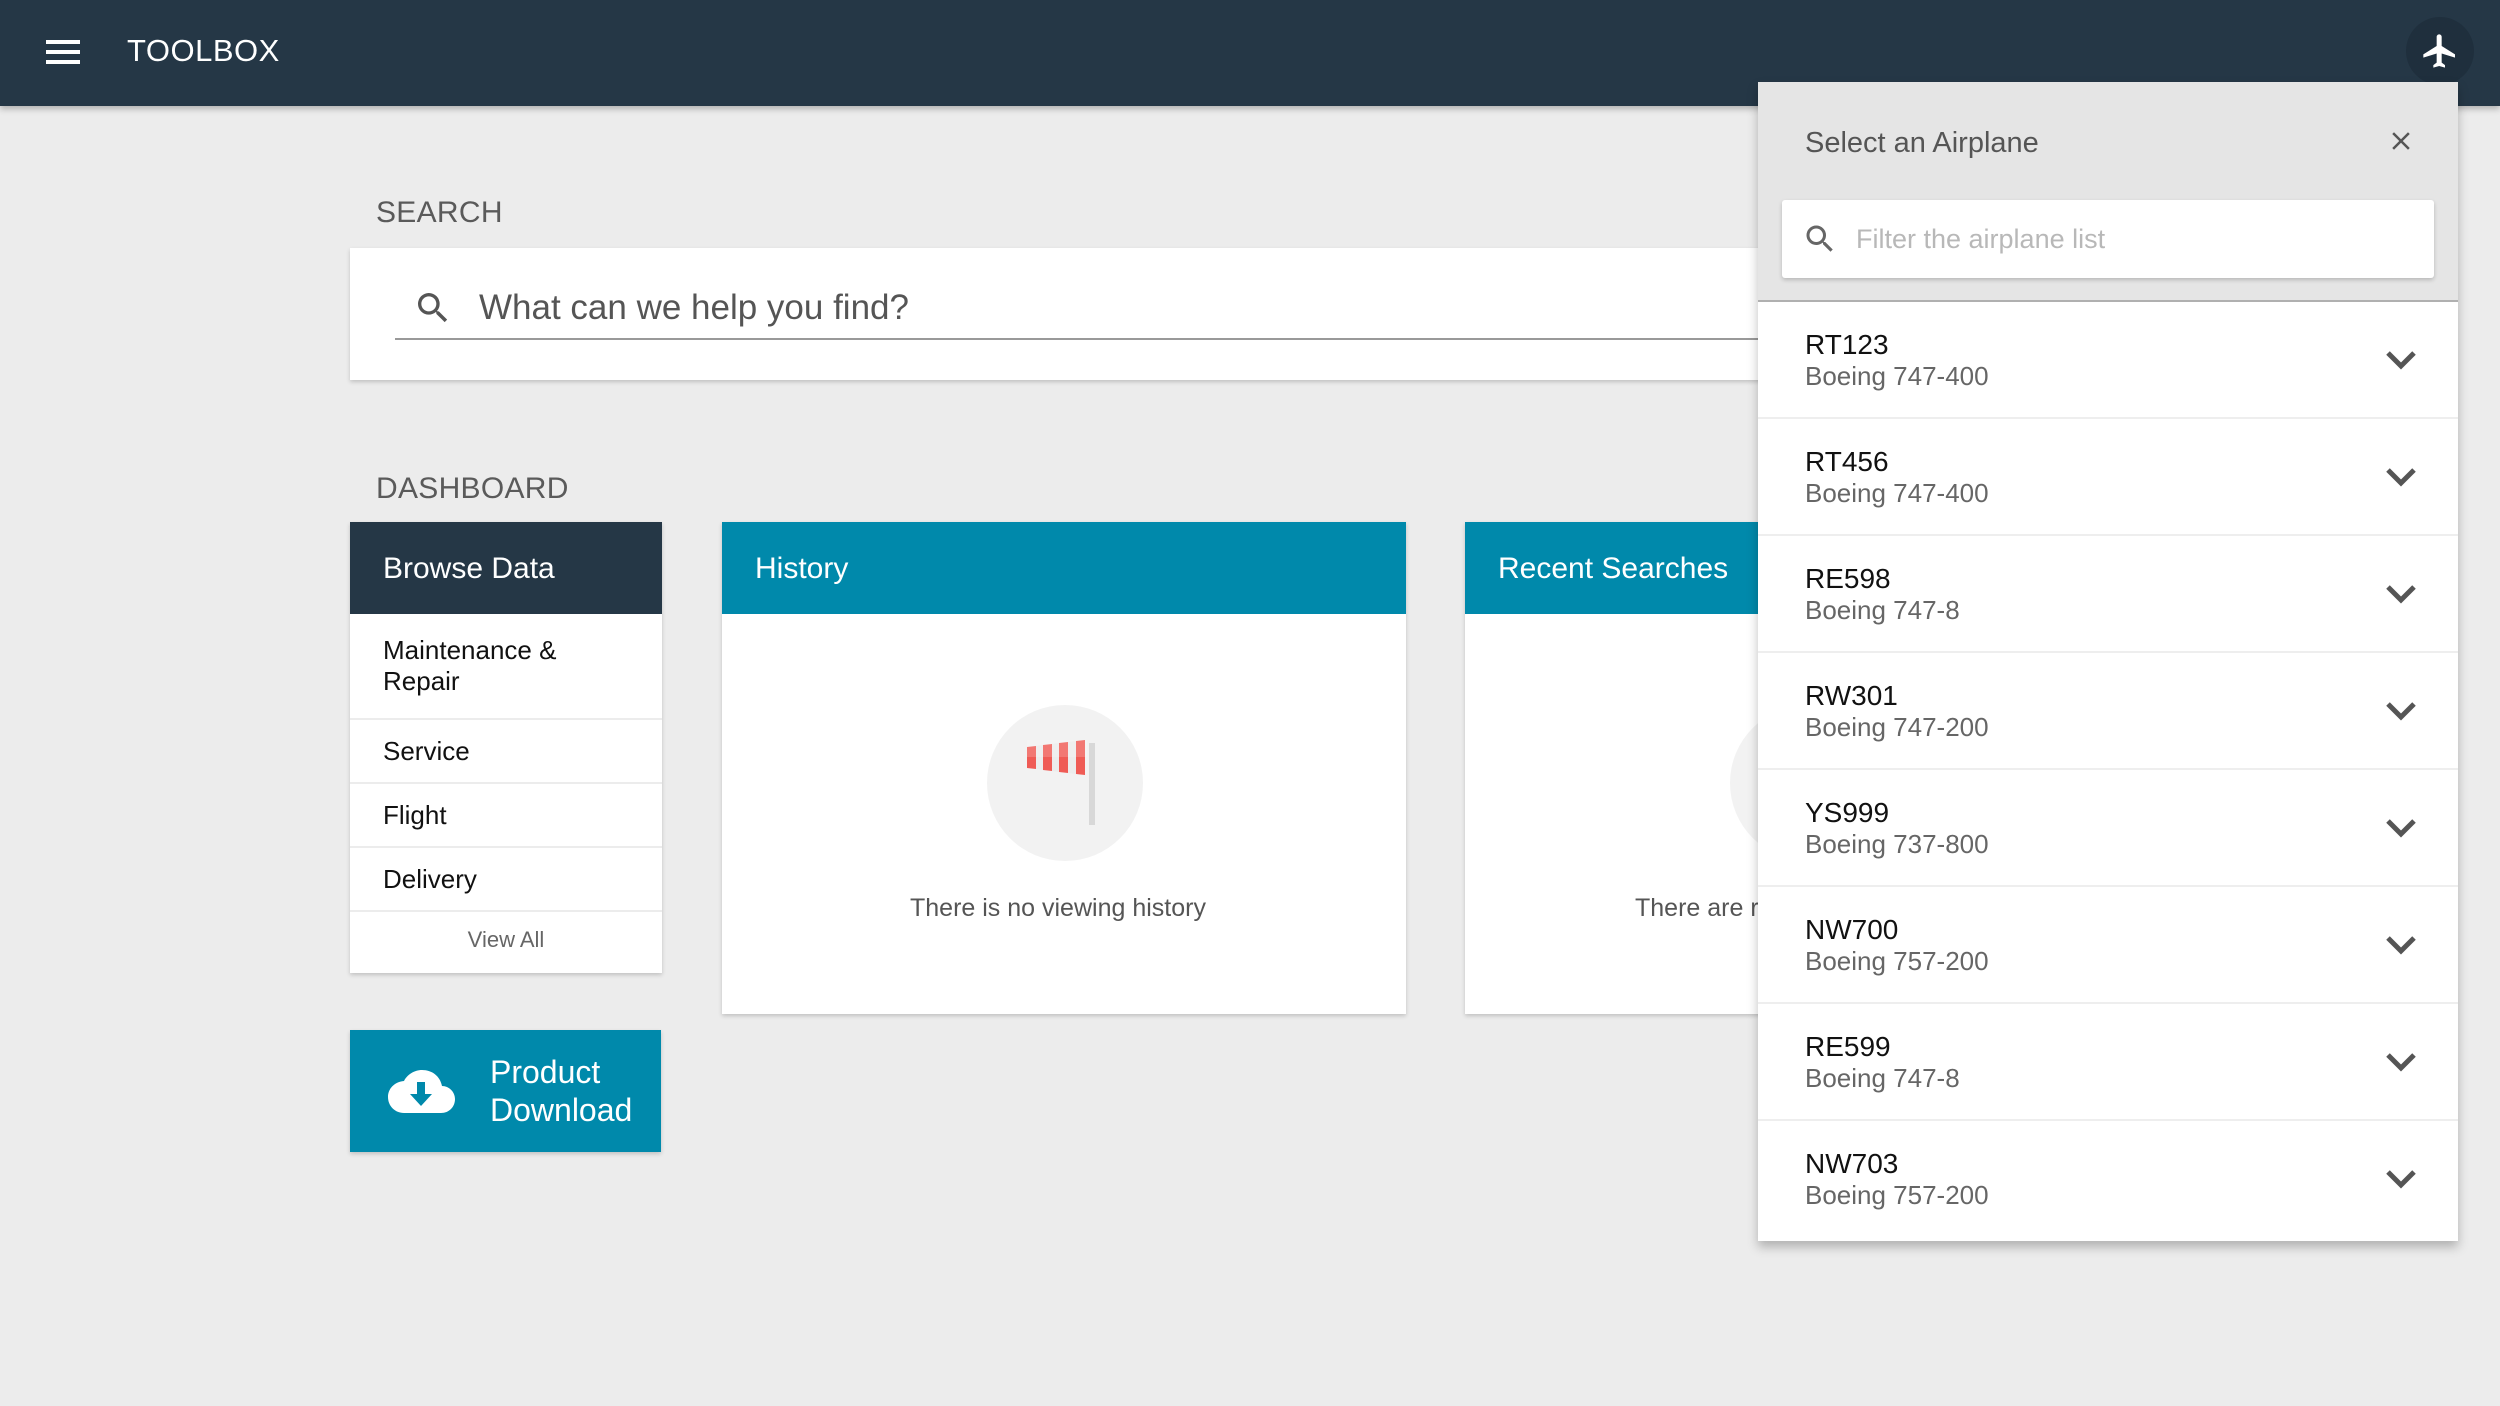 This screenshot has width=2500, height=1406. Describe the element at coordinates (1897, 727) in the screenshot. I see `airplane-model: Boeing 747-200` at that location.